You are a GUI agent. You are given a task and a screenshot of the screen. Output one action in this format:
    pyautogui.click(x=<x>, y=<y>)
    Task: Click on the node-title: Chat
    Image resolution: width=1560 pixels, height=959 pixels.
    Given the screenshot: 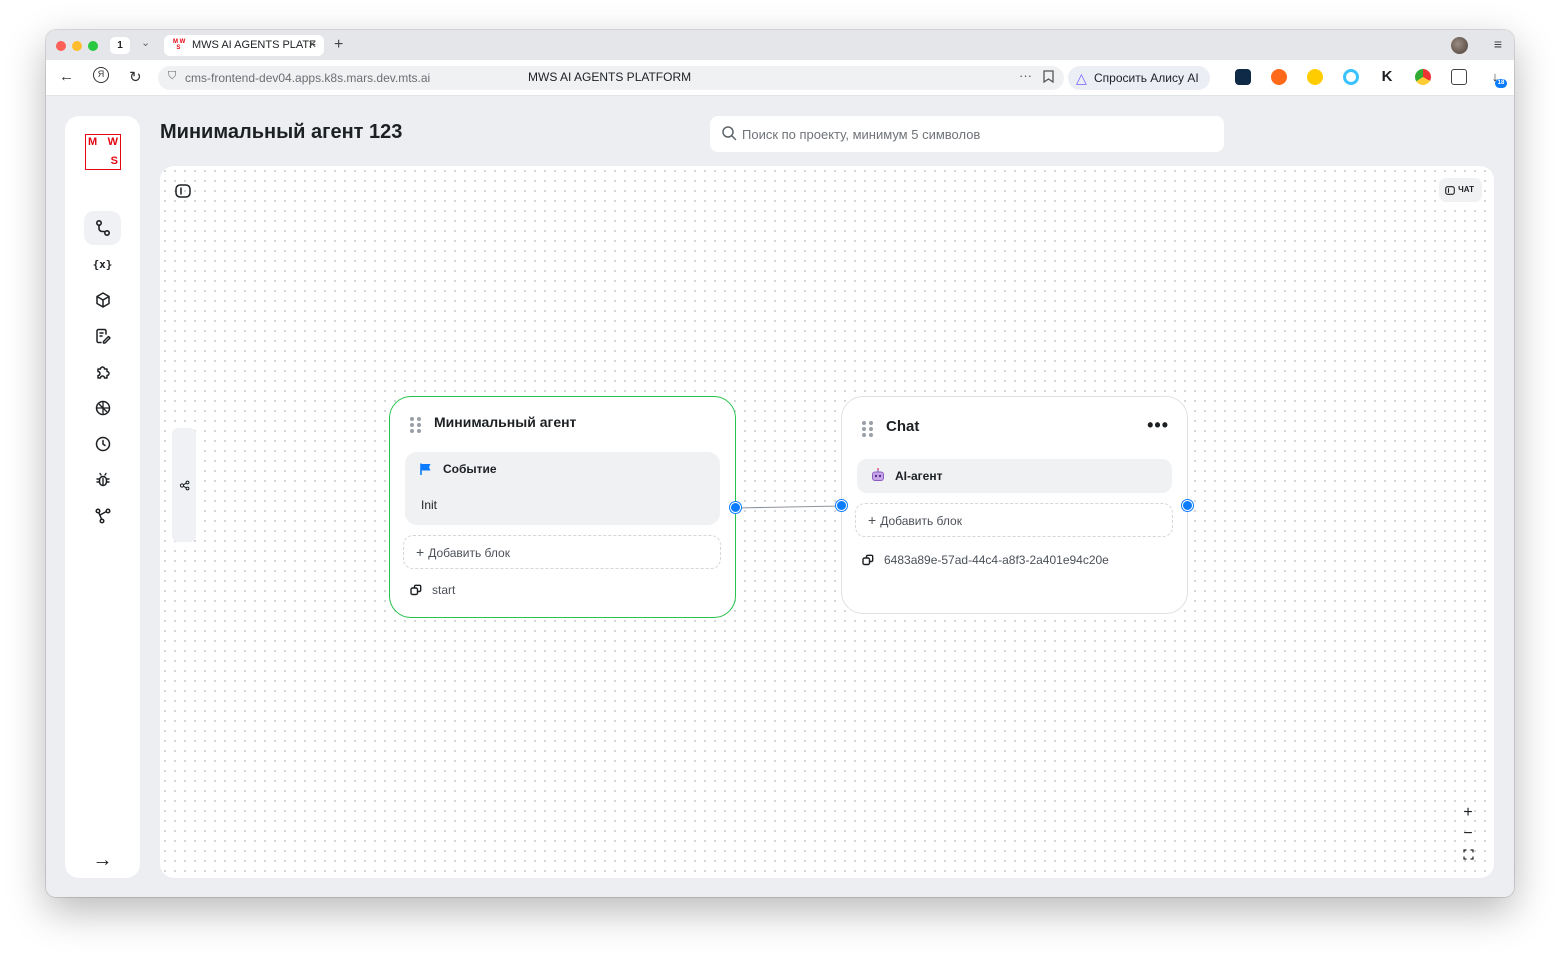 What is the action you would take?
    pyautogui.click(x=903, y=426)
    